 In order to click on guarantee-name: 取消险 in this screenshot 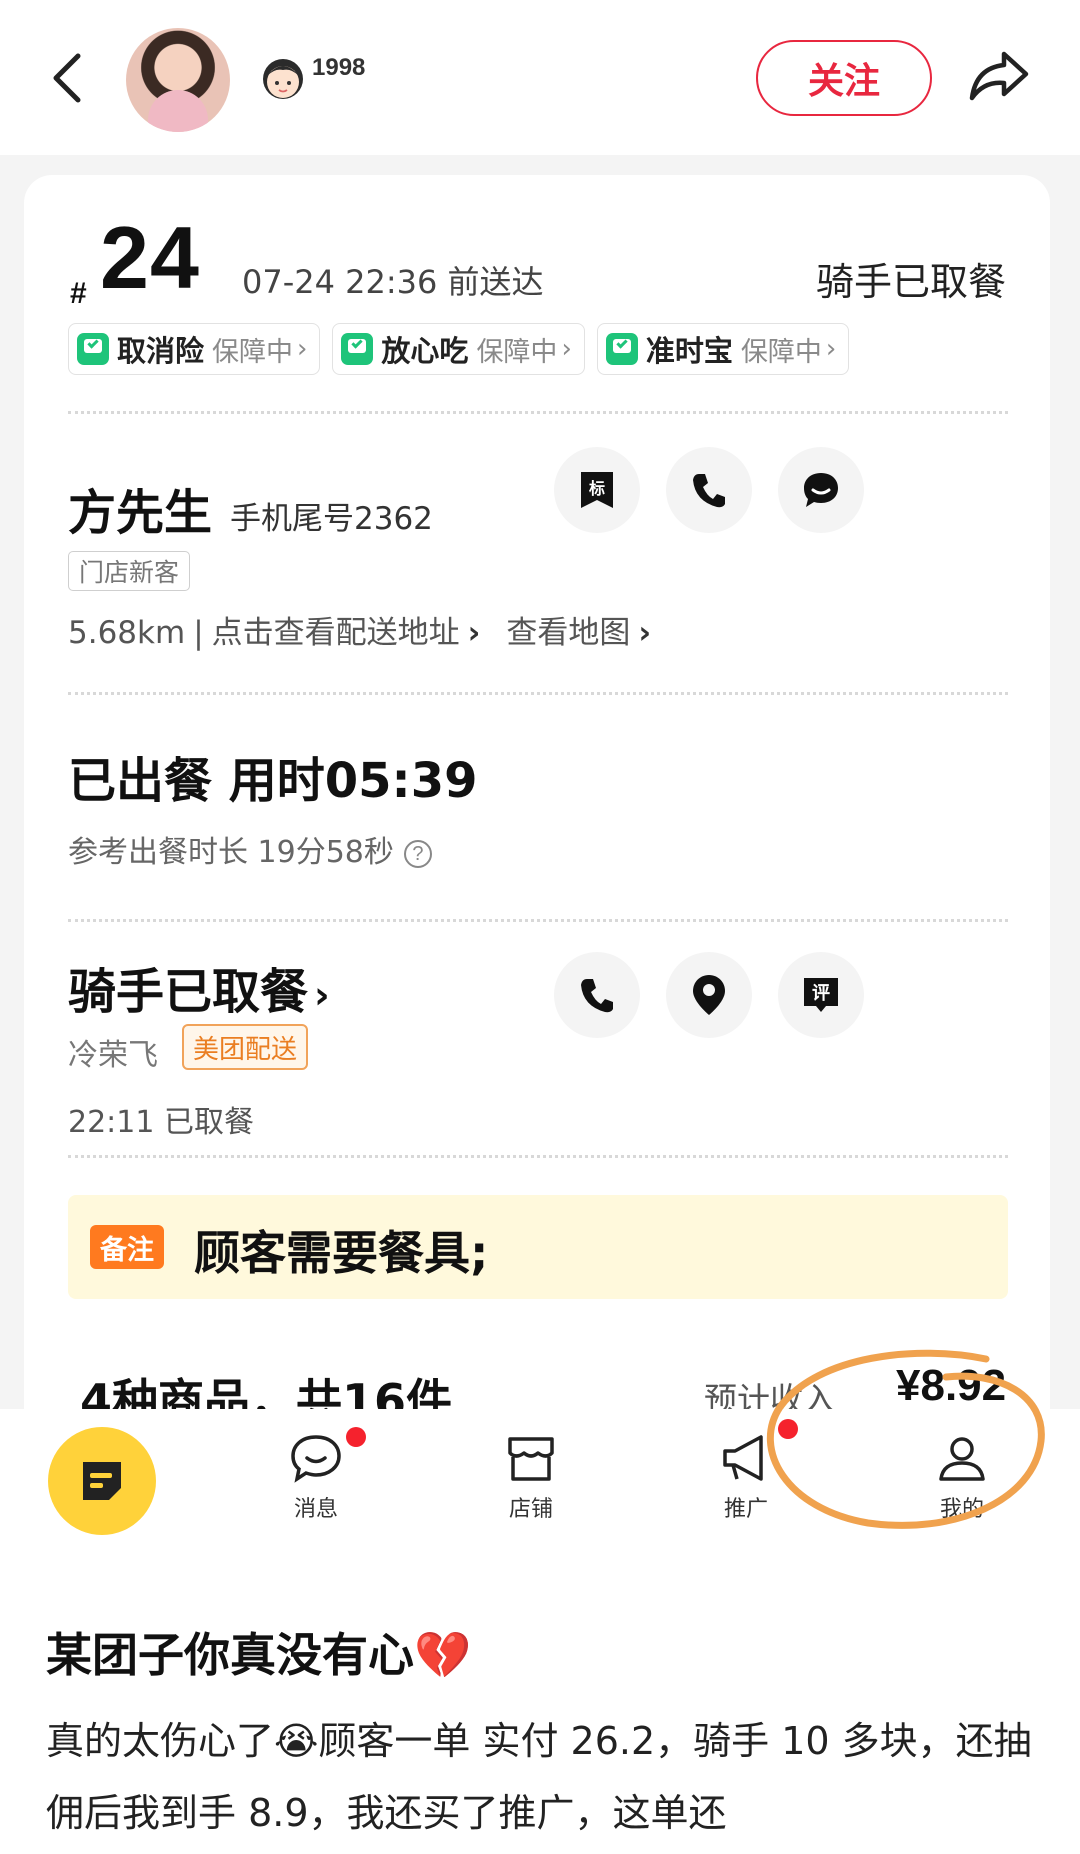, I will do `click(161, 351)`.